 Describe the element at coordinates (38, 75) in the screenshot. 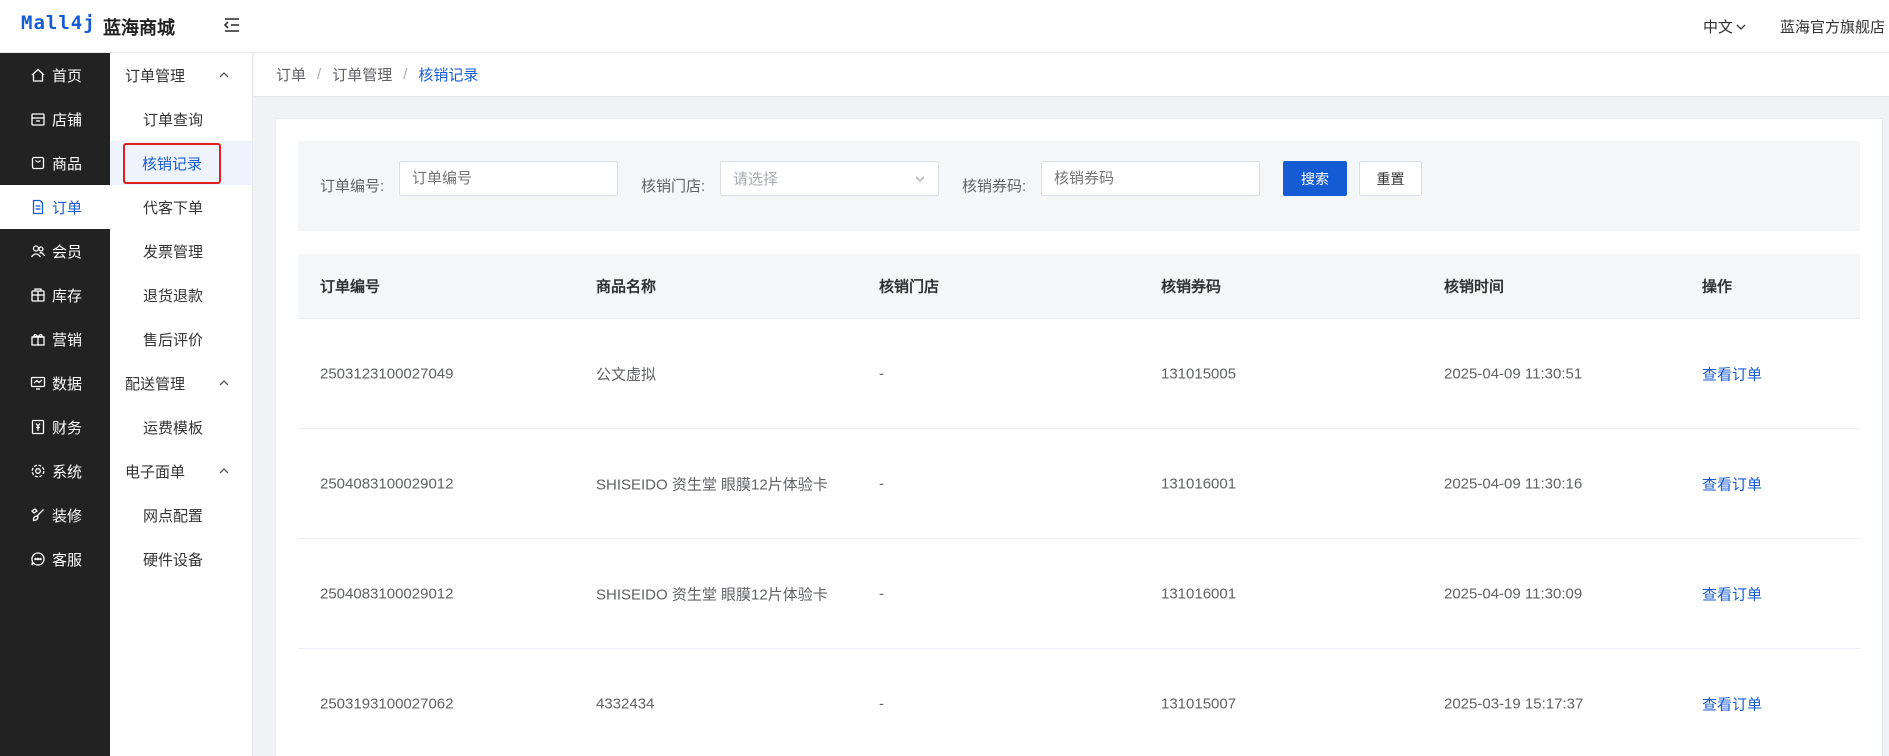

I see `home-icon` at that location.